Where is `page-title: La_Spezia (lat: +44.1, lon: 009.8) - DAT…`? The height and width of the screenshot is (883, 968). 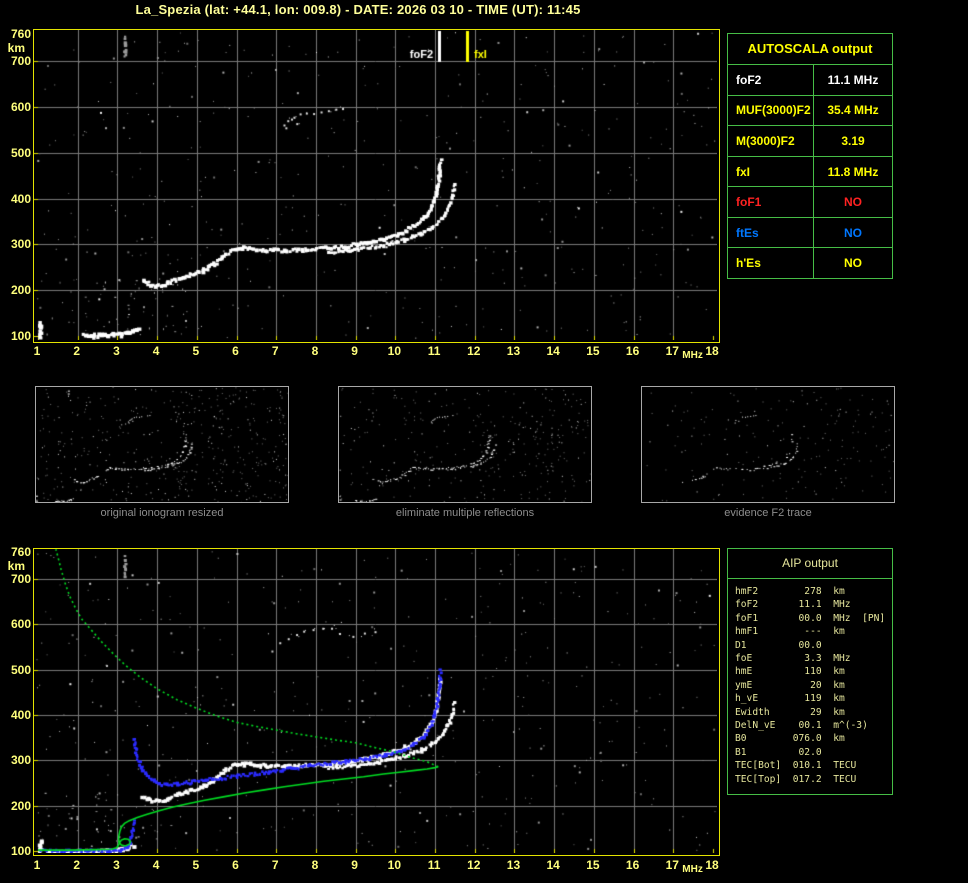
page-title: La_Spezia (lat: +44.1, lon: 009.8) - DAT… is located at coordinates (358, 9).